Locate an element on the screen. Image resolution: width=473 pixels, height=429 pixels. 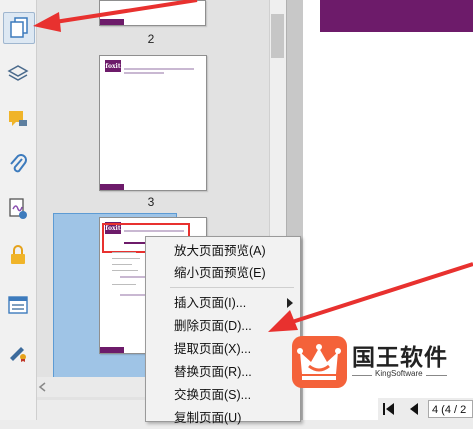
menu-item-zoom-in-preview: 放大页面预览(A) is located at coordinates (223, 251).